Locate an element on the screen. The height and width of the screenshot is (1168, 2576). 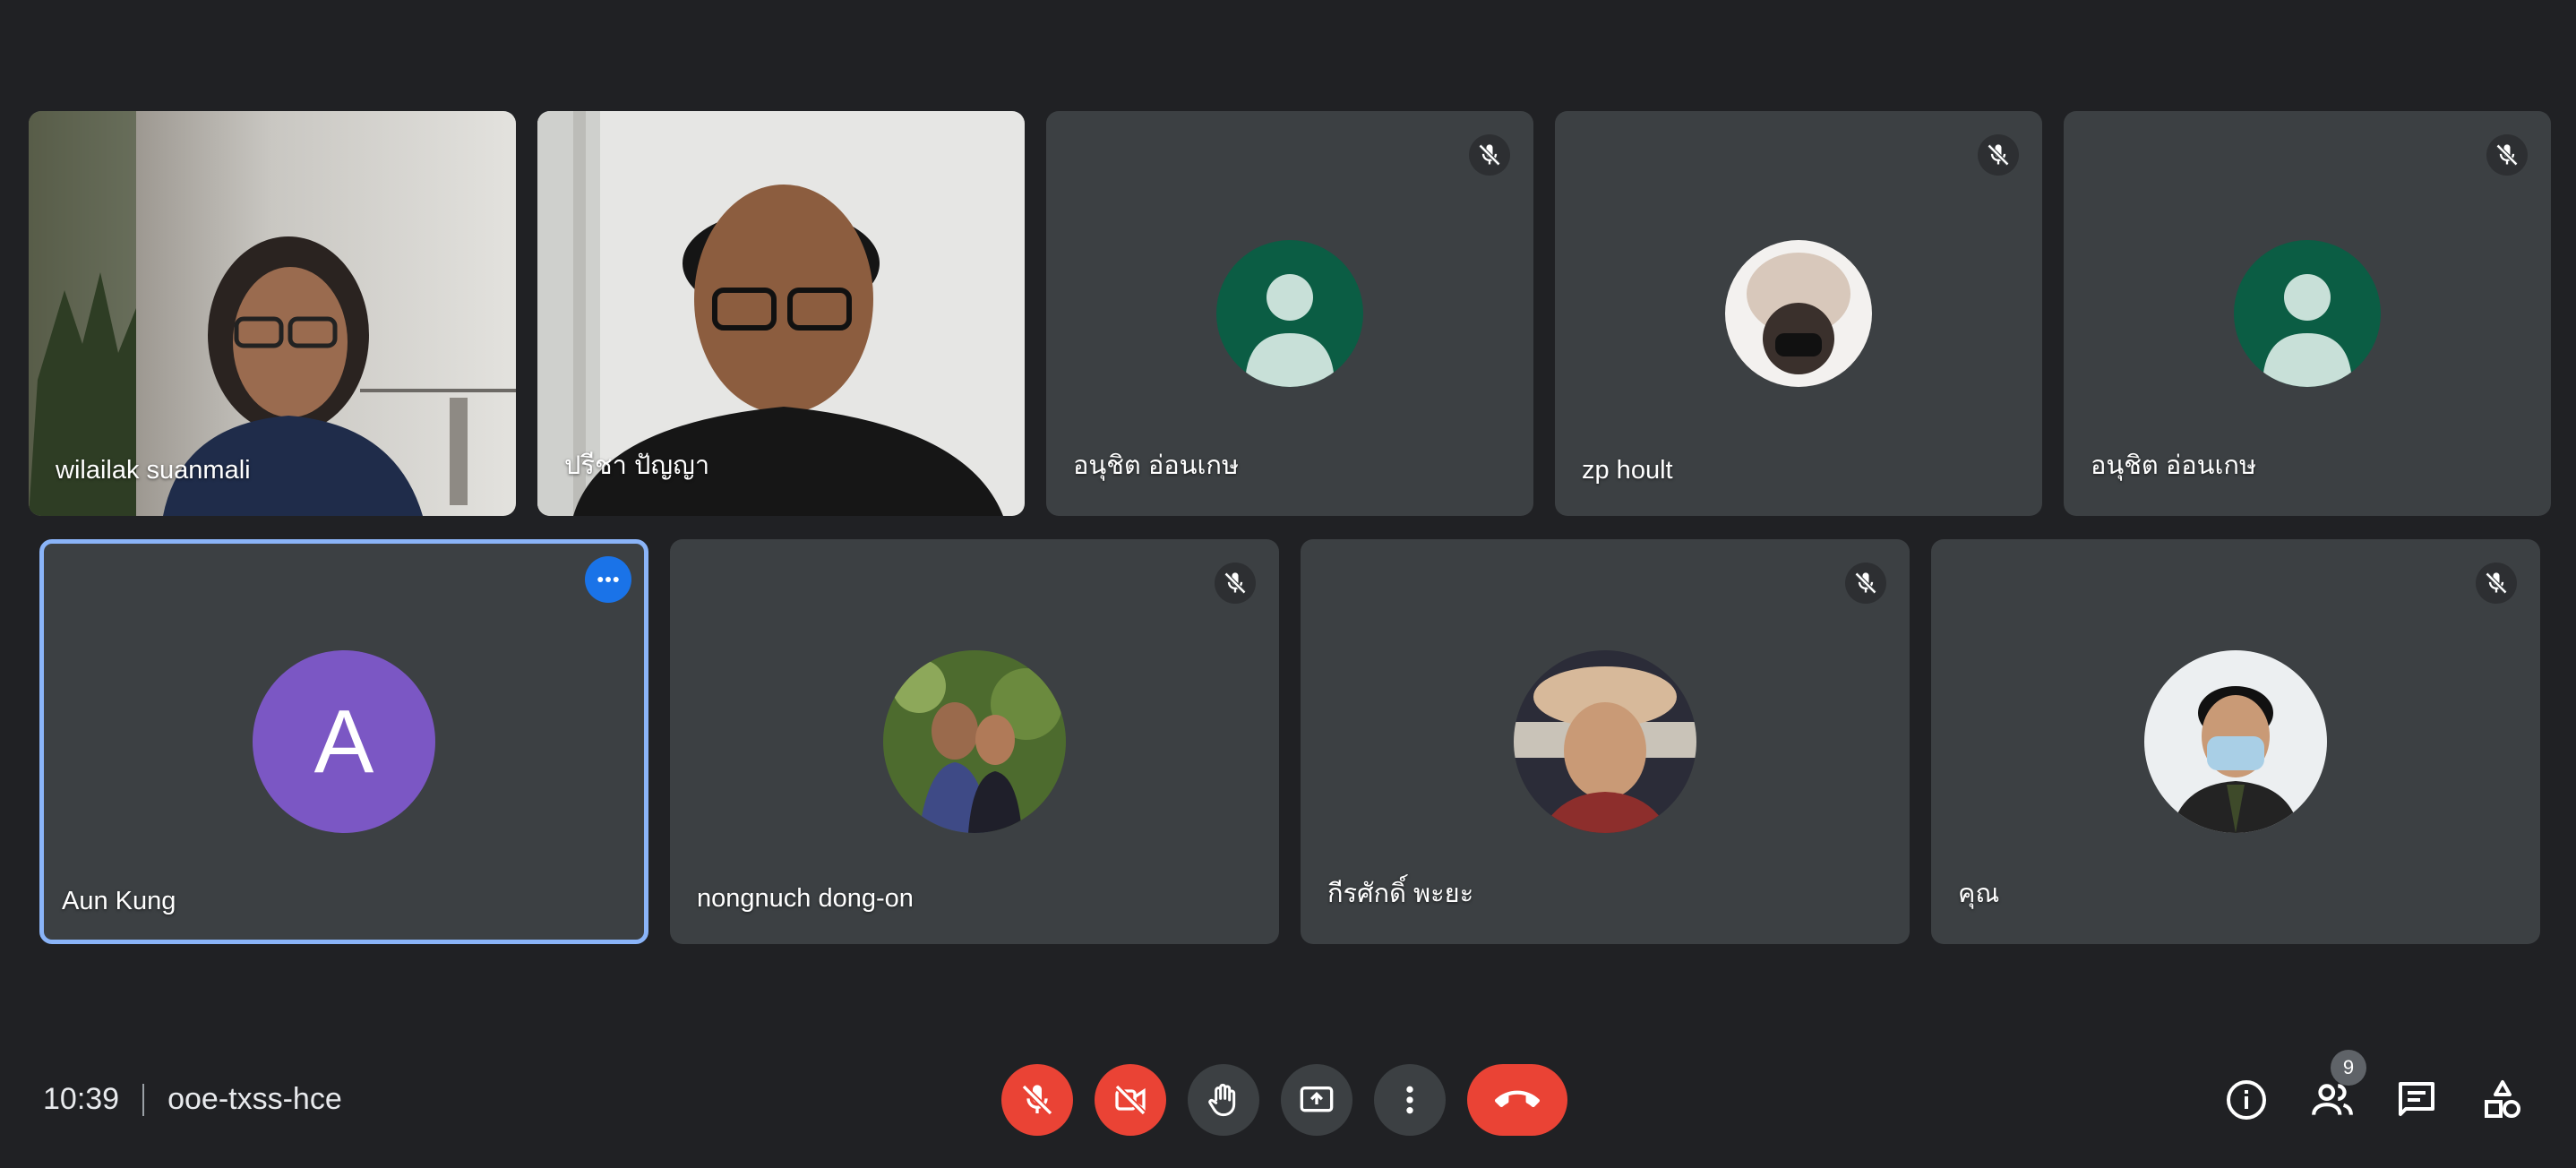
participant-tile-2: ปรีชา ปัญญา is located at coordinates (781, 313).